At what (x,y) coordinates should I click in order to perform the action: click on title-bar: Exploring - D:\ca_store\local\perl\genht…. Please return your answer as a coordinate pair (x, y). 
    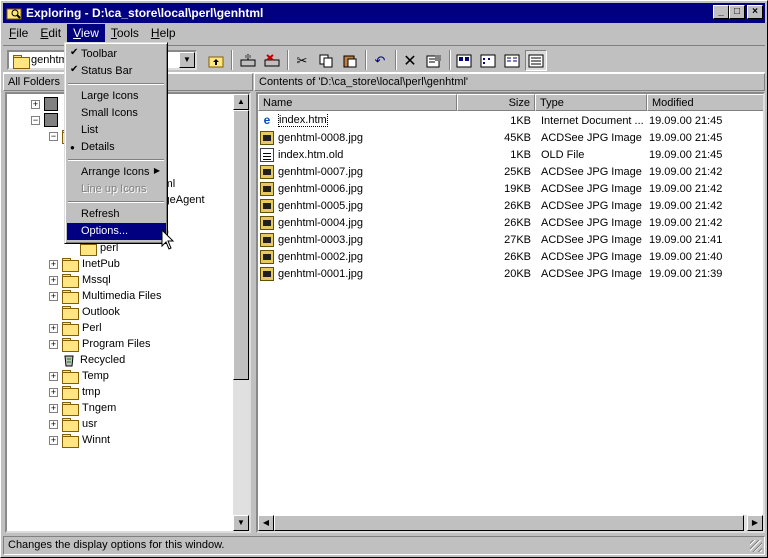
    Looking at the image, I should click on (384, 13).